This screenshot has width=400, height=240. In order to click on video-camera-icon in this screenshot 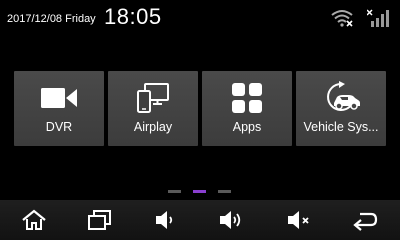, I will do `click(59, 98)`.